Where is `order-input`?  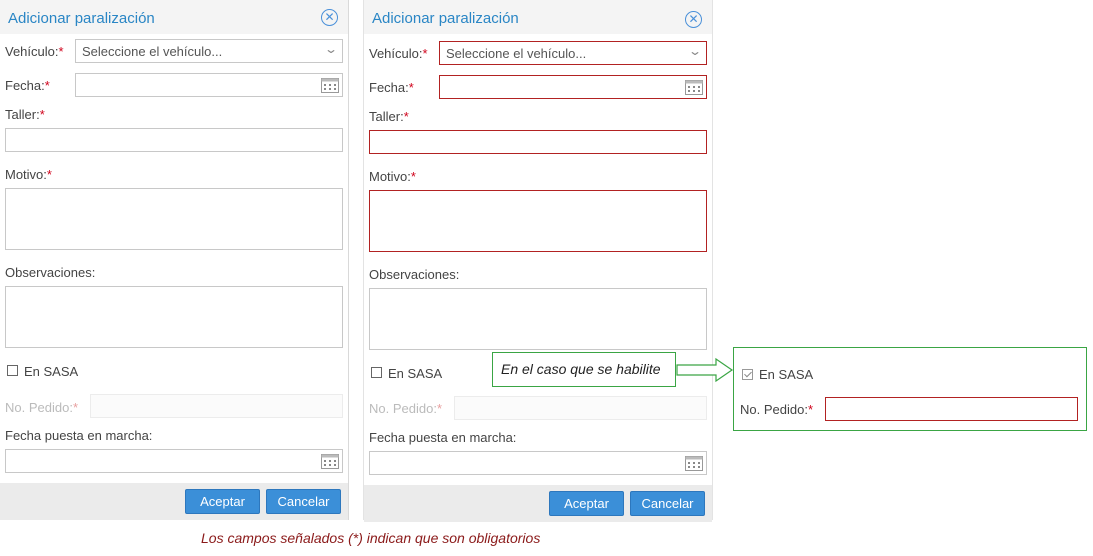
order-input is located at coordinates (951, 409).